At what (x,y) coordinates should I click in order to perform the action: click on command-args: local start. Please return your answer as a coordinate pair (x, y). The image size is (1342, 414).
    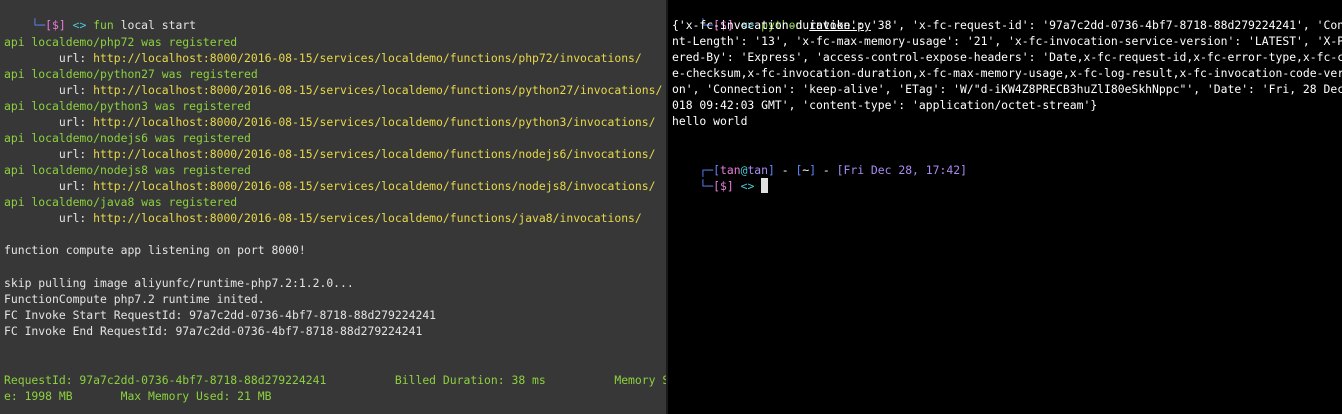
    Looking at the image, I should click on (158, 25).